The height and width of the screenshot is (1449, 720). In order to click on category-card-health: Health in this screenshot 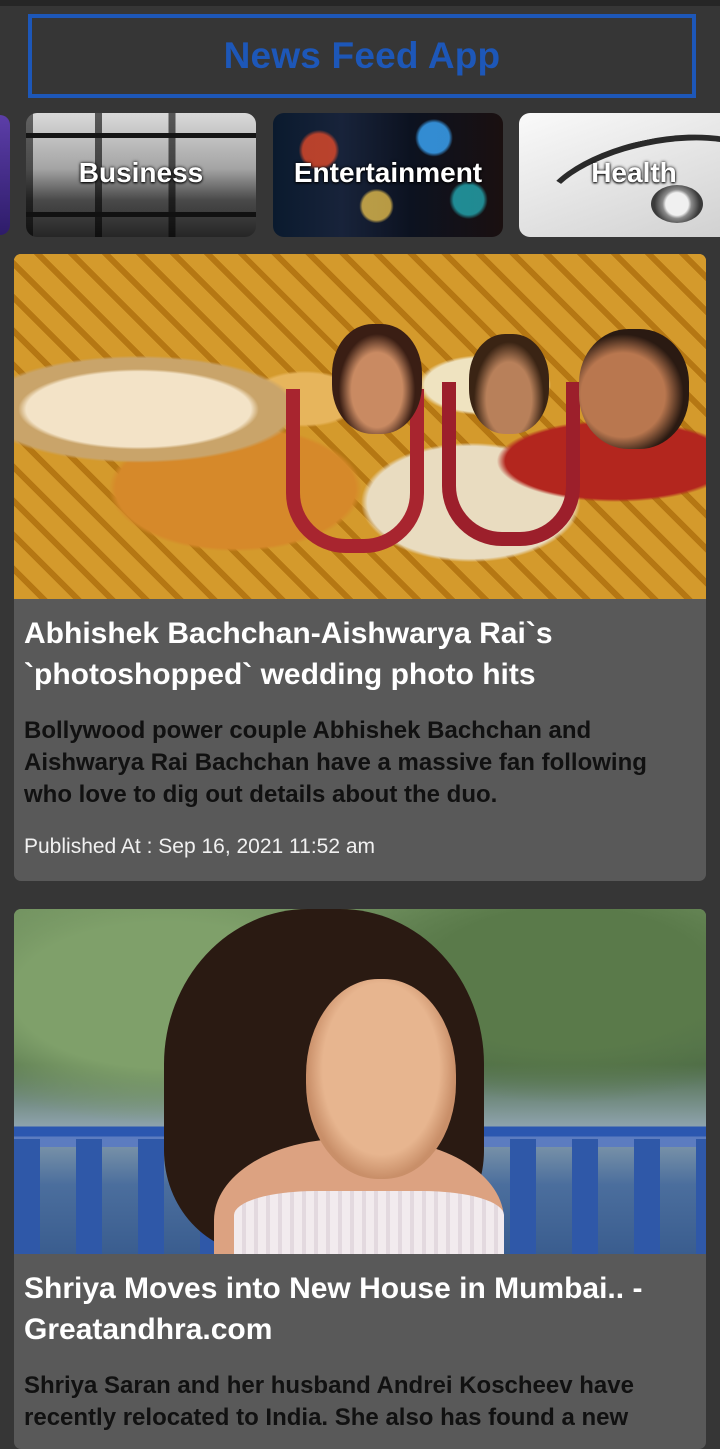, I will do `click(619, 175)`.